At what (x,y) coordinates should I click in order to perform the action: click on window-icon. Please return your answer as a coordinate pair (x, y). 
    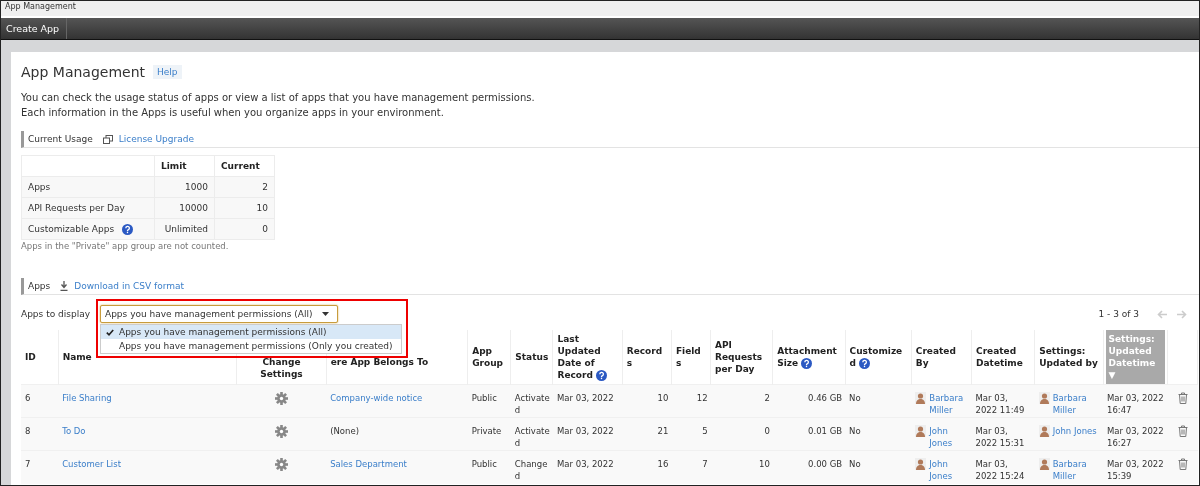
    Looking at the image, I should click on (107, 139).